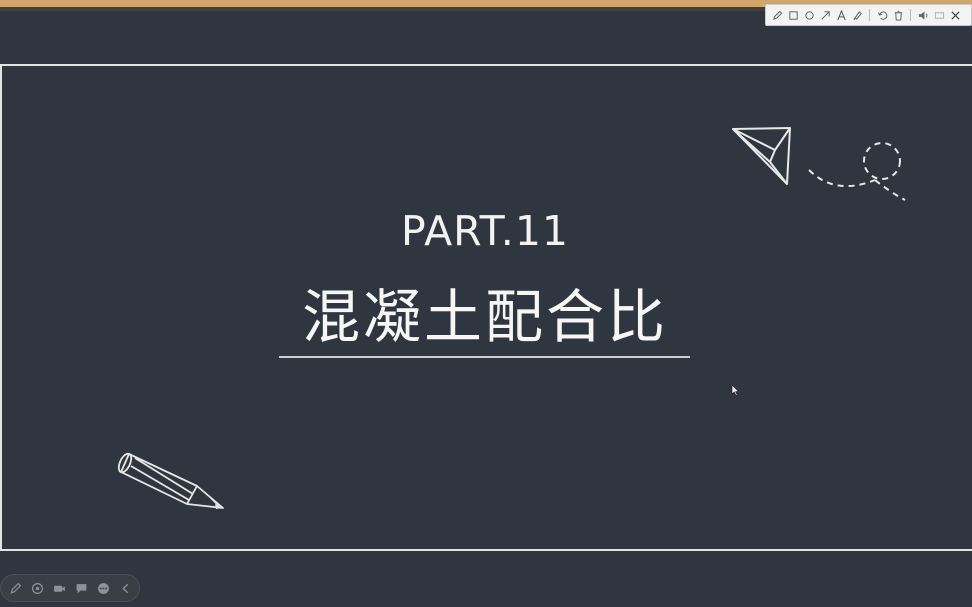  I want to click on highlighter-icon, so click(857, 15).